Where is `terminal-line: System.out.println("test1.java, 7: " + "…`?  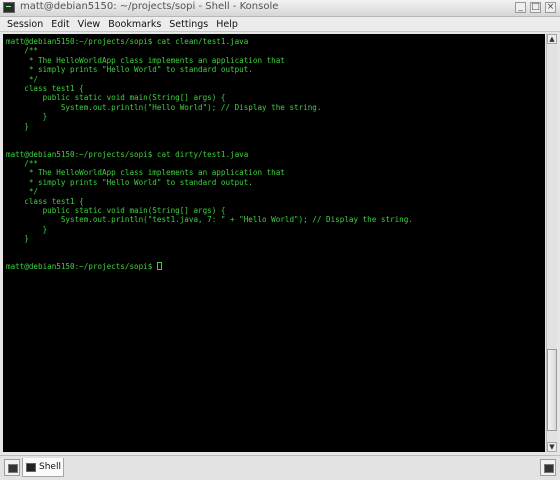 terminal-line: System.out.println("test1.java, 7: " + "… is located at coordinates (209, 220).